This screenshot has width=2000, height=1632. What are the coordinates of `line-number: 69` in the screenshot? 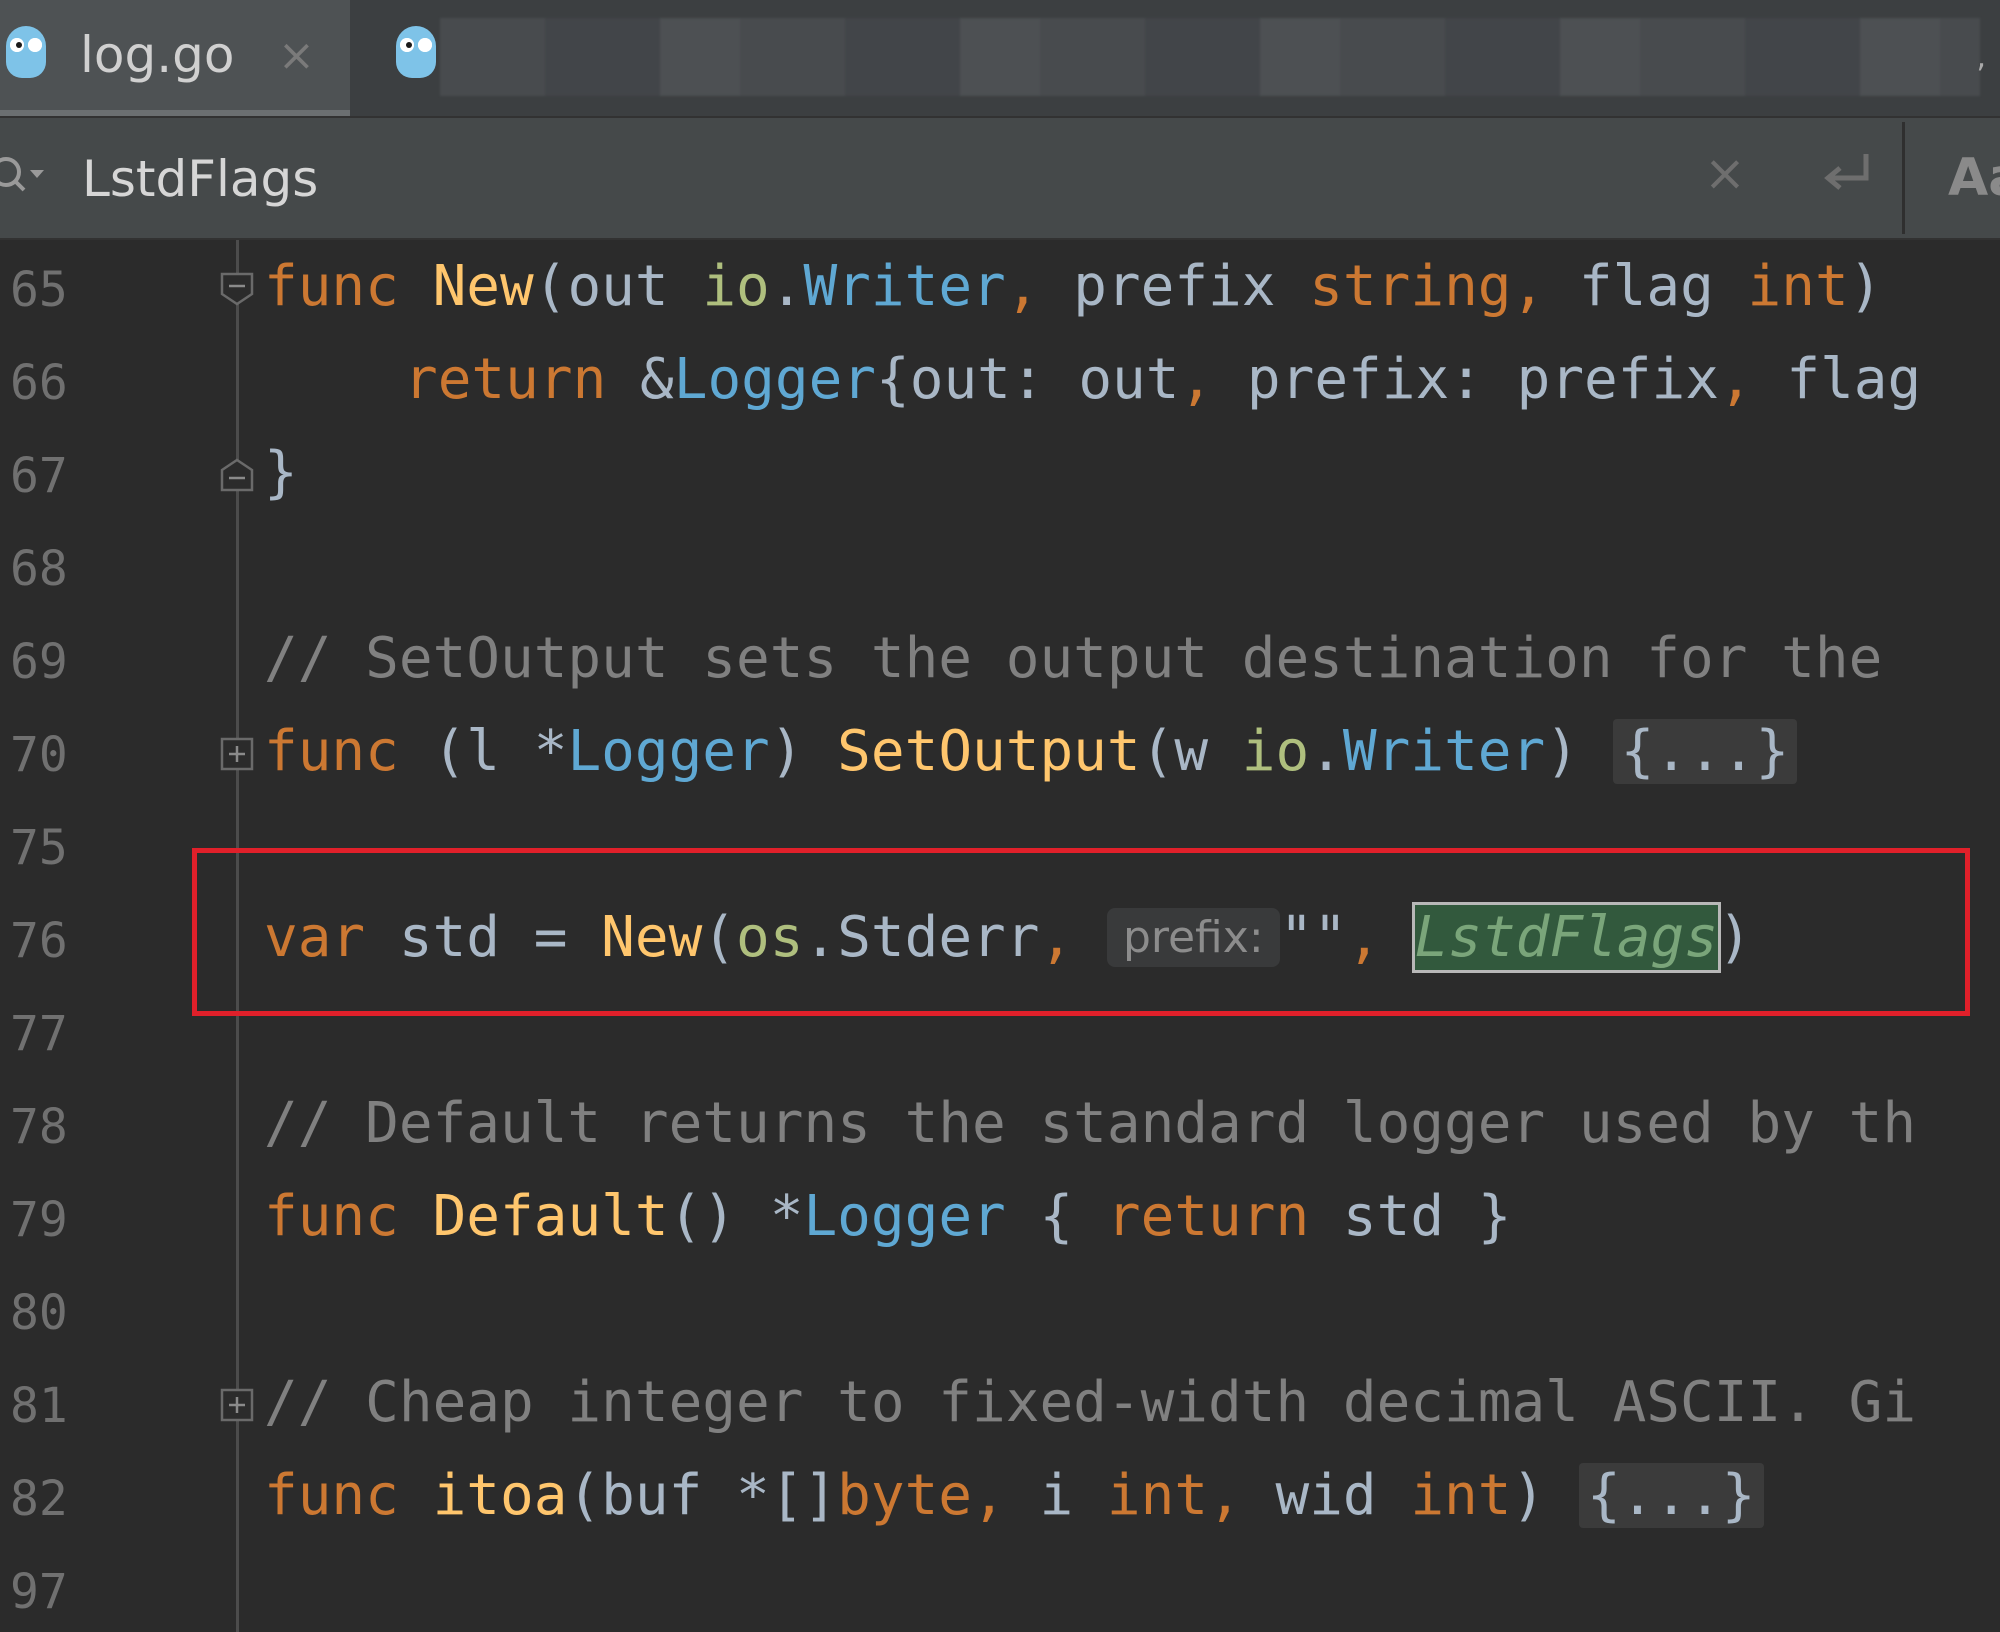 It's located at (39, 662).